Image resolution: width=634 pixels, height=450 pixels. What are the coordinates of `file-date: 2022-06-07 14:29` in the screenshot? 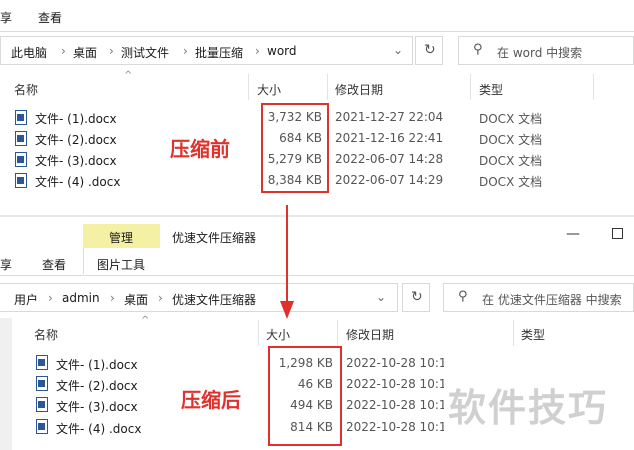 It's located at (389, 180).